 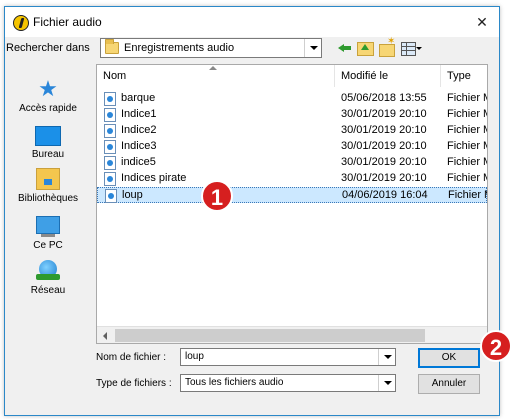 What do you see at coordinates (139, 130) in the screenshot?
I see `file-name: Indice2` at bounding box center [139, 130].